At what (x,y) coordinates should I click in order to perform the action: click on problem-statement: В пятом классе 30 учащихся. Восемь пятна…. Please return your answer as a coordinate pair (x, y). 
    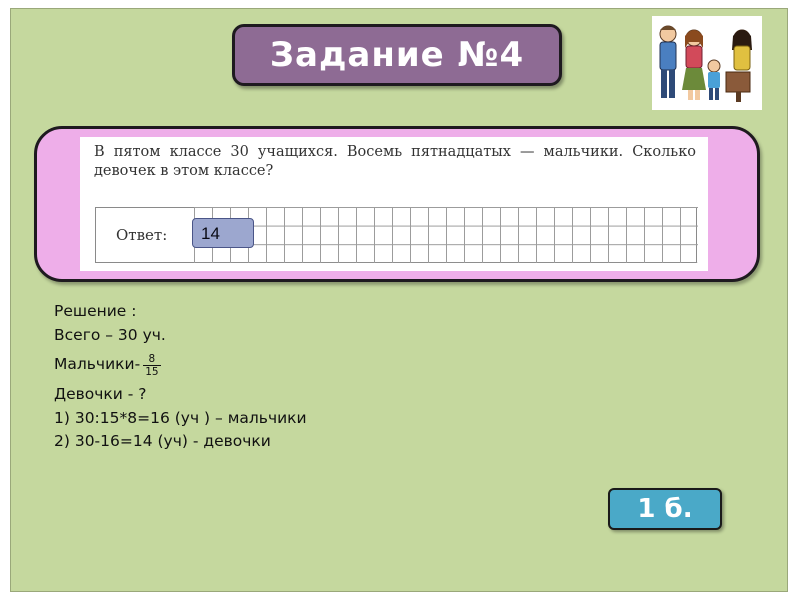
    Looking at the image, I should click on (395, 161).